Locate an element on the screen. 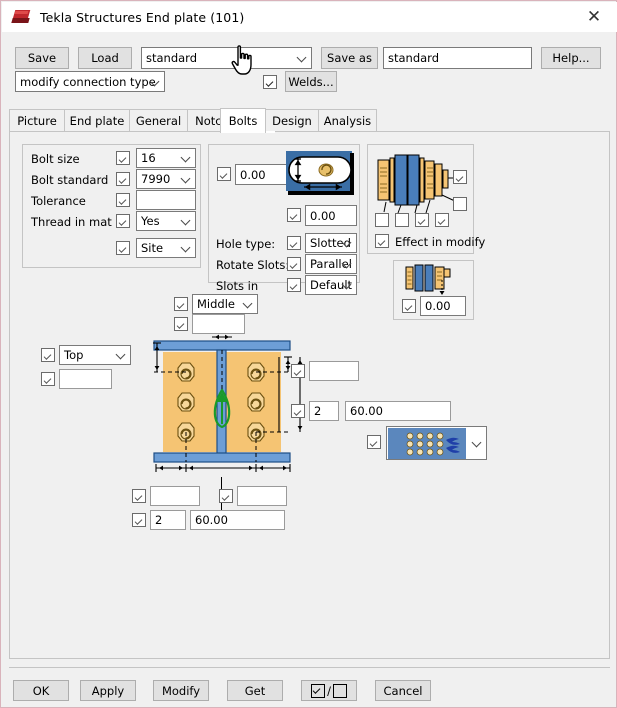 This screenshot has height=708, width=617. left-position-dropdown: Top is located at coordinates (95, 355).